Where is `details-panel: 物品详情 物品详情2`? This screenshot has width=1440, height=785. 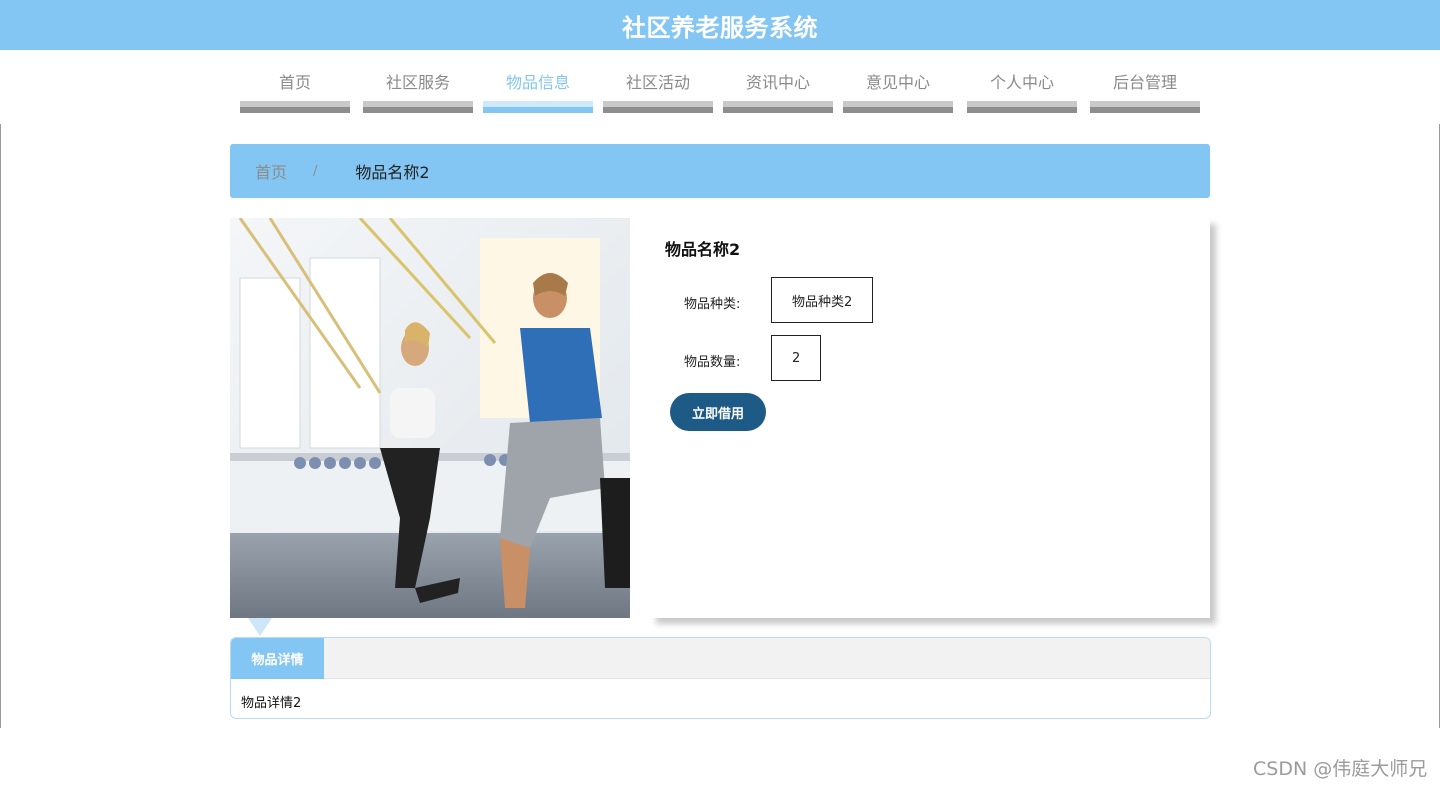 details-panel: 物品详情 物品详情2 is located at coordinates (720, 678).